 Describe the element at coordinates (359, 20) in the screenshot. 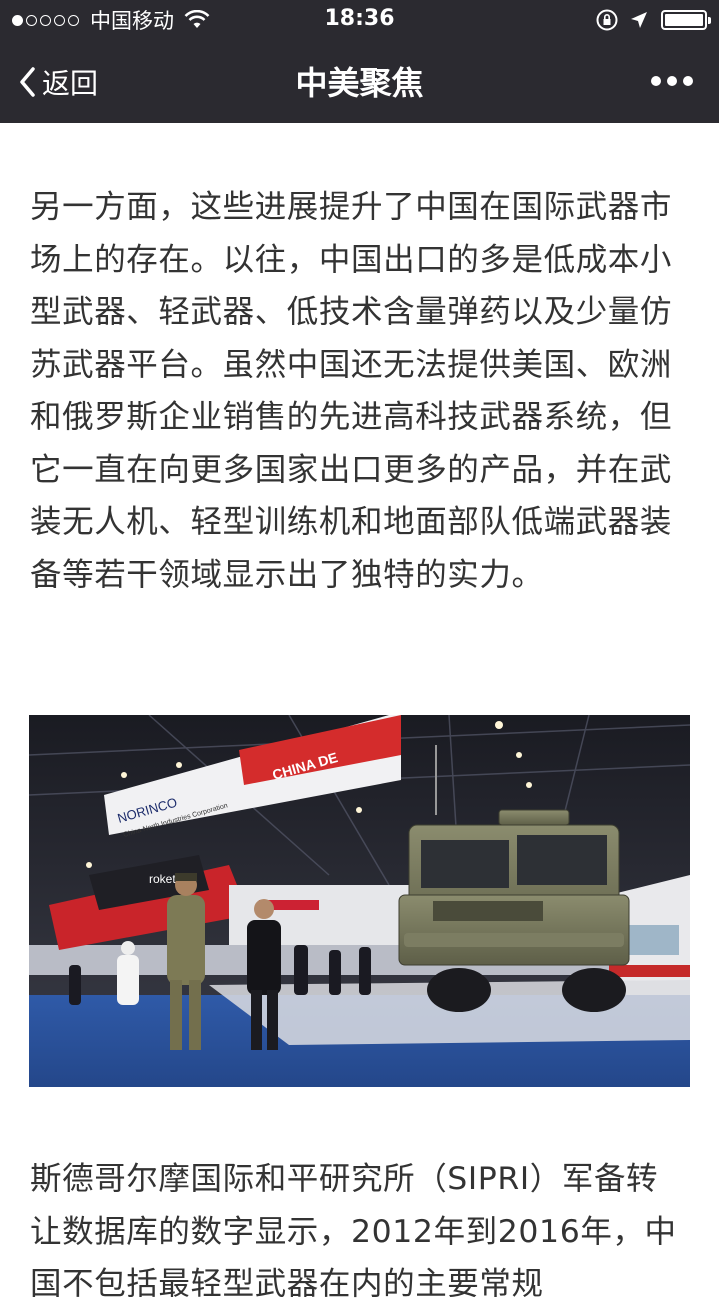

I see `status-bar: 中国移动 18:36` at that location.